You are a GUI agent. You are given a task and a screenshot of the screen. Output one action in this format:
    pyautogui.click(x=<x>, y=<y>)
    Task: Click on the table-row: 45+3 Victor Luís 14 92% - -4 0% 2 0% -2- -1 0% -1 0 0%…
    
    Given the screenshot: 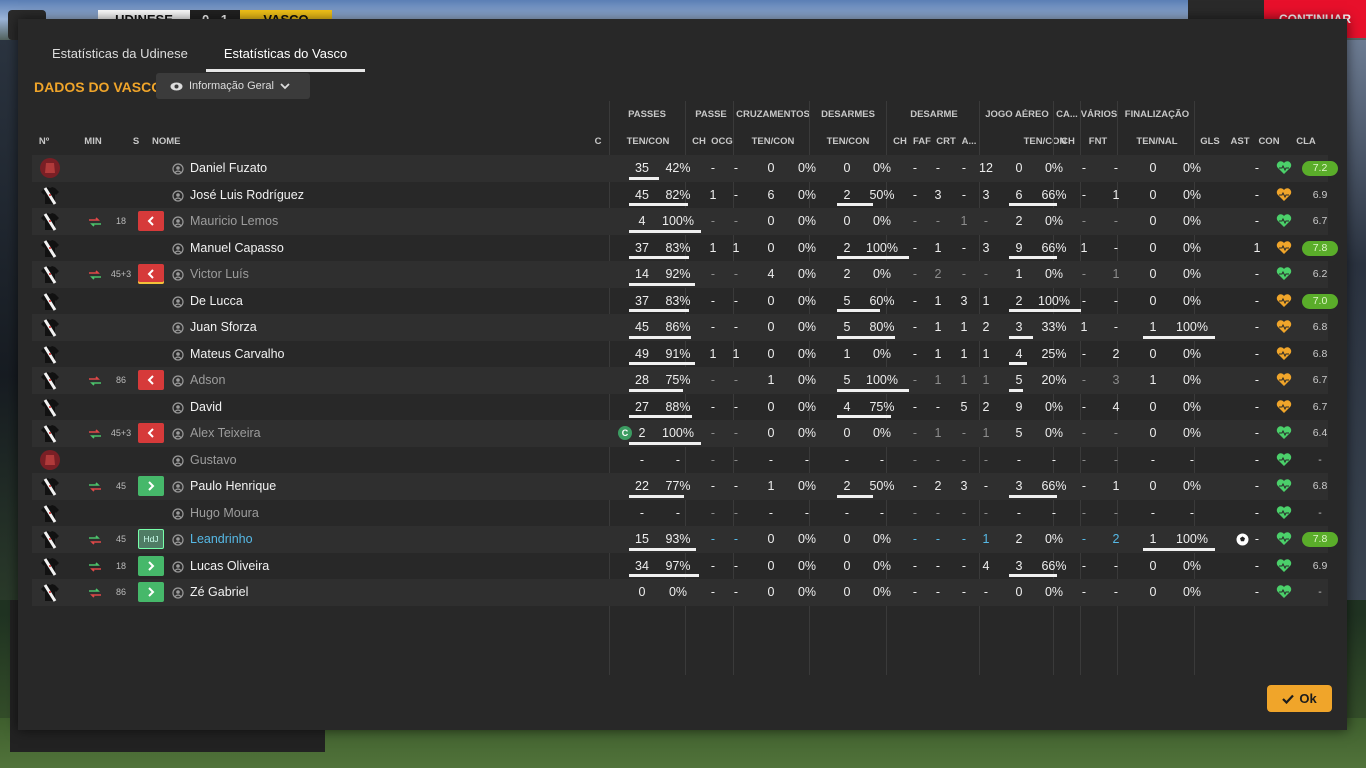 What is the action you would take?
    pyautogui.click(x=680, y=274)
    